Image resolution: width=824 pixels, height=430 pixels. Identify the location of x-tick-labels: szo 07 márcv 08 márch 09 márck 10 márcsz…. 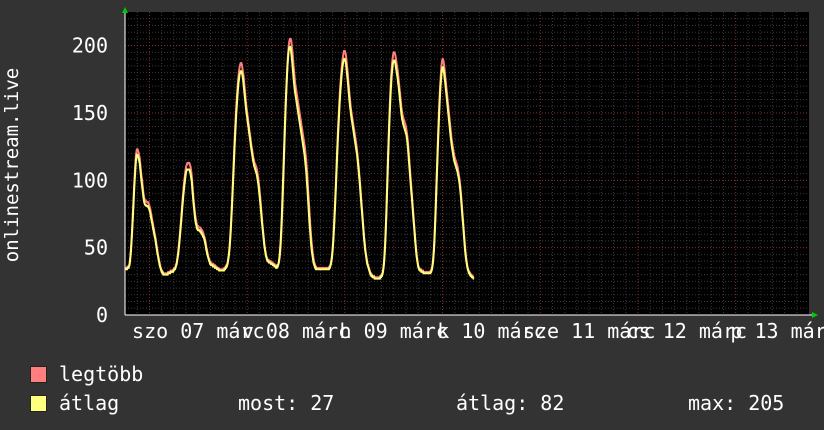
(478, 331).